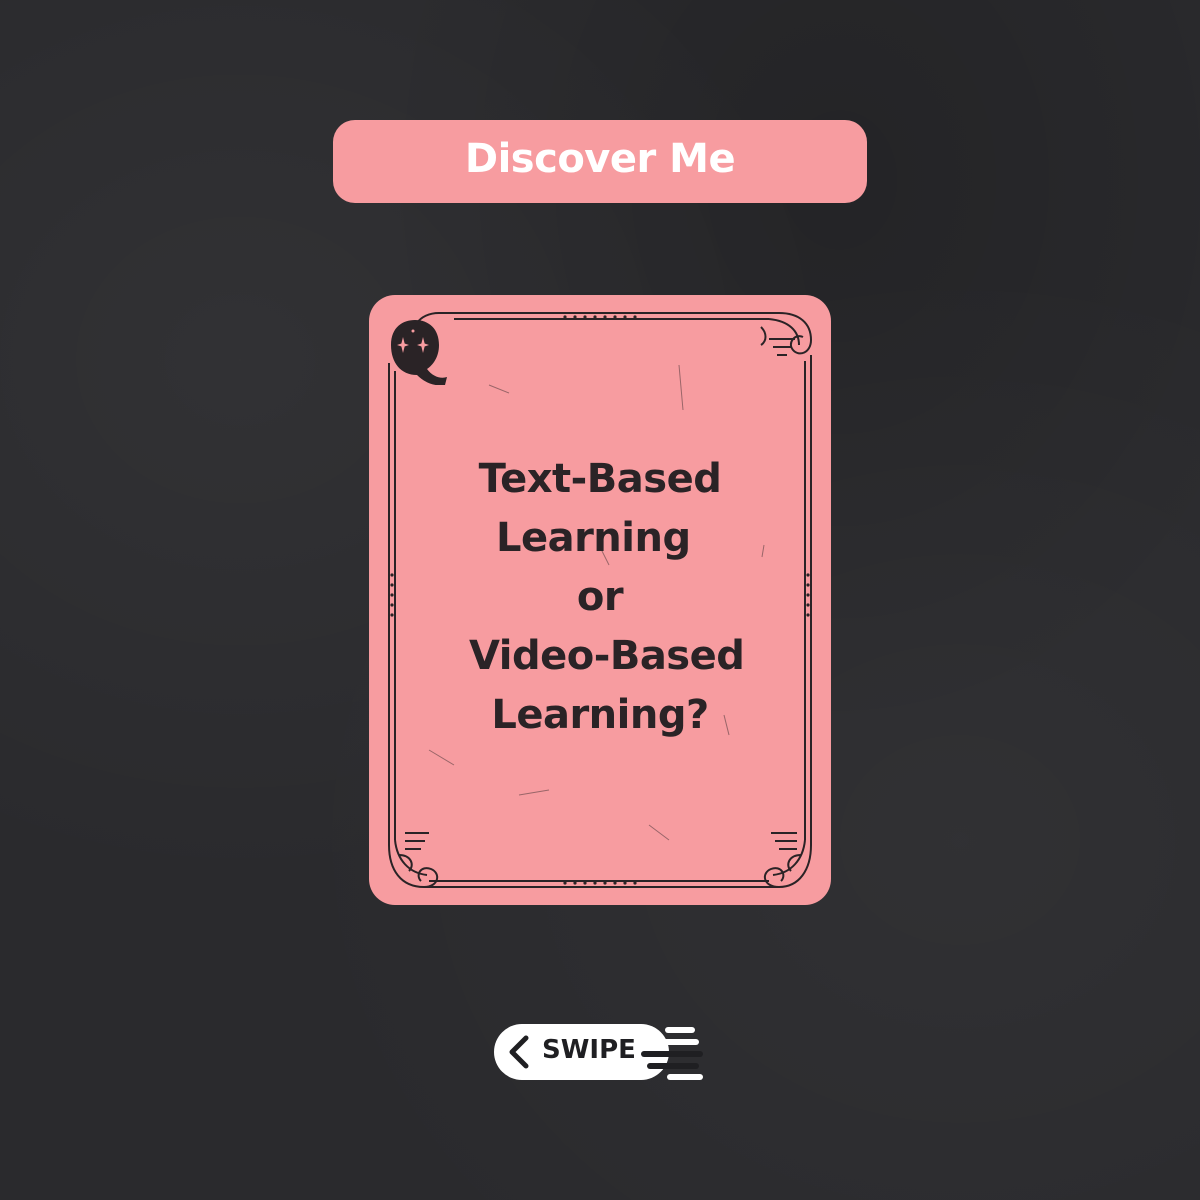 The image size is (1200, 1200). I want to click on question-line-2: Learning, so click(600, 538).